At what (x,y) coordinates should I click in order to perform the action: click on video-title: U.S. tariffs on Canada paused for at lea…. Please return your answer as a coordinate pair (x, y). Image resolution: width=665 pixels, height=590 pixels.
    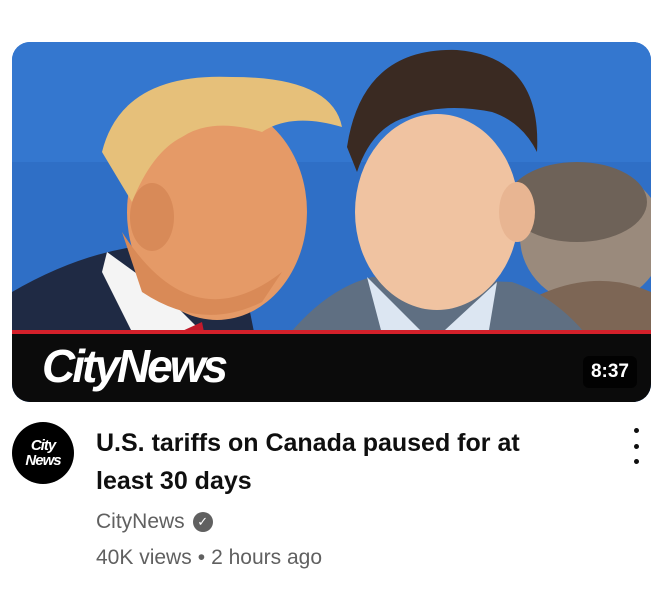
    Looking at the image, I should click on (336, 462).